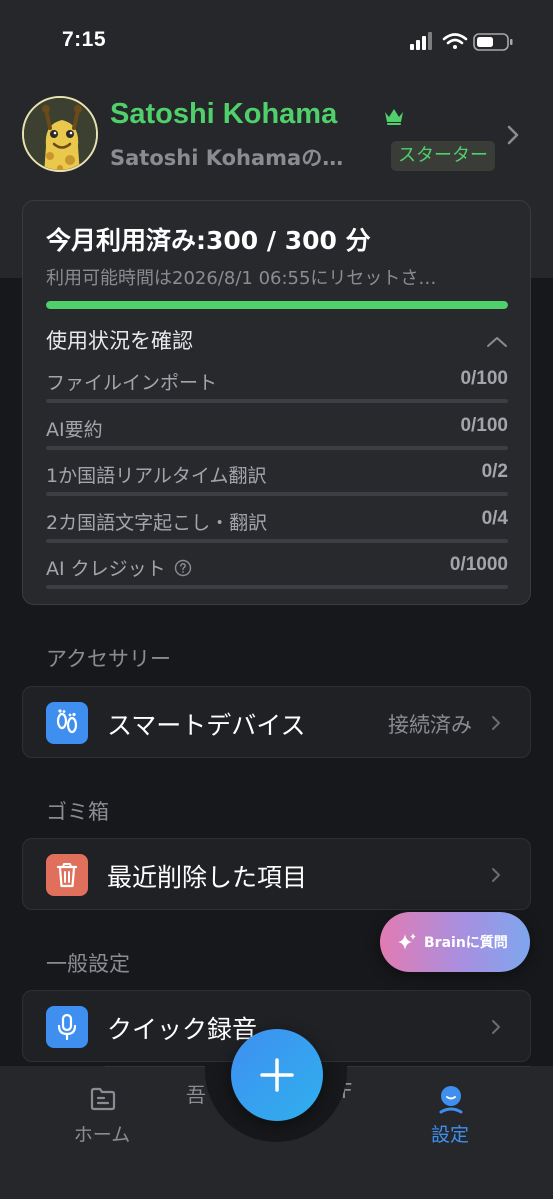 The width and height of the screenshot is (553, 1199). What do you see at coordinates (60, 134) in the screenshot?
I see `avatar` at bounding box center [60, 134].